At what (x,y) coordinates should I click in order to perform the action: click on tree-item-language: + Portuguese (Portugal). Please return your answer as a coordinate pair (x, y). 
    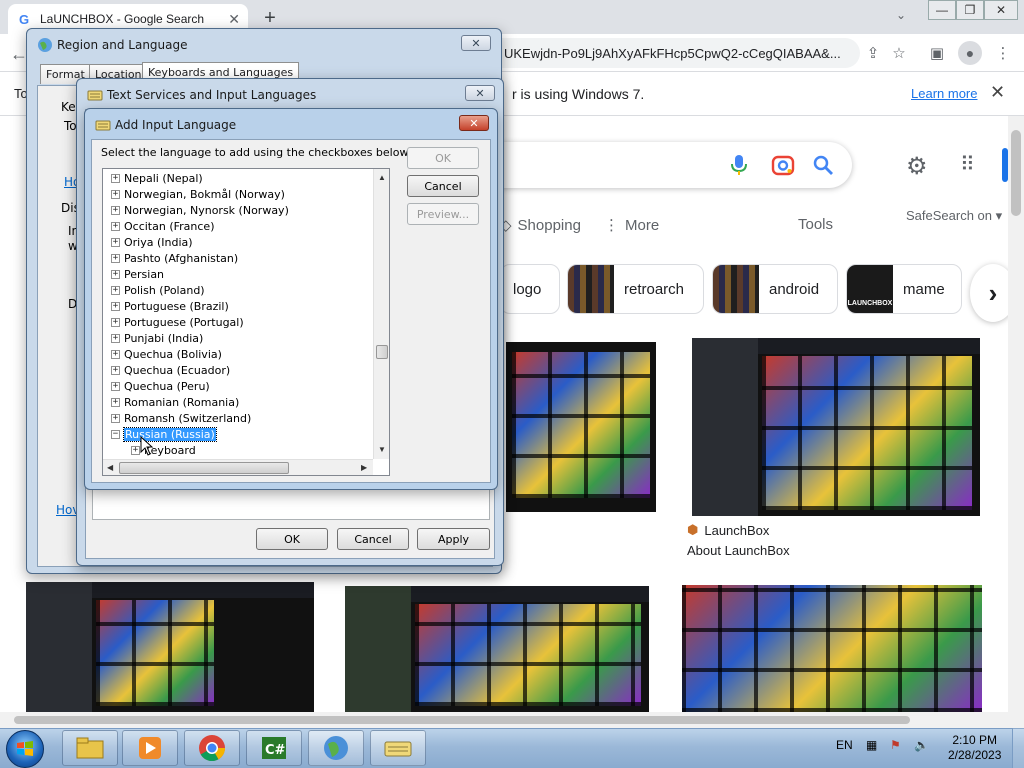
    Looking at the image, I should click on (177, 322).